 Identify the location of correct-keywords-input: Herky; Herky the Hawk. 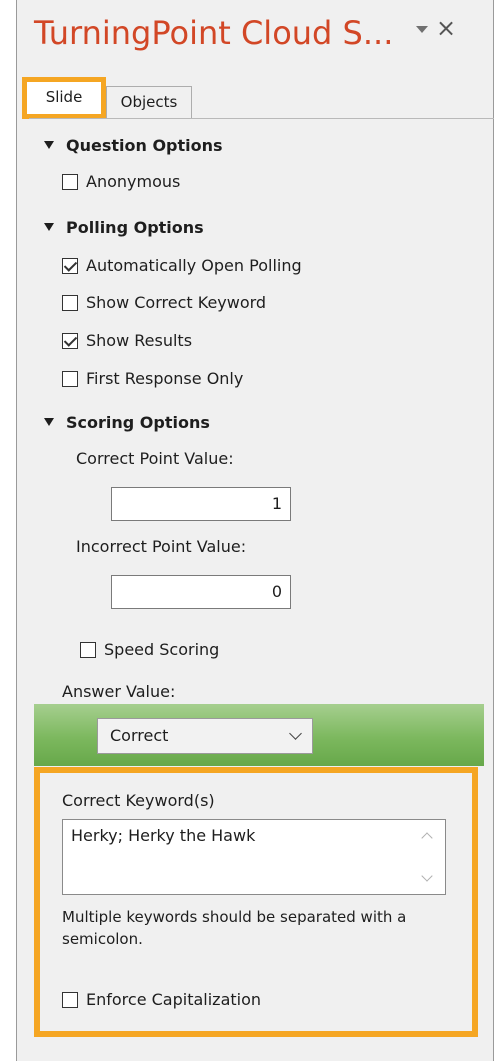
(254, 857).